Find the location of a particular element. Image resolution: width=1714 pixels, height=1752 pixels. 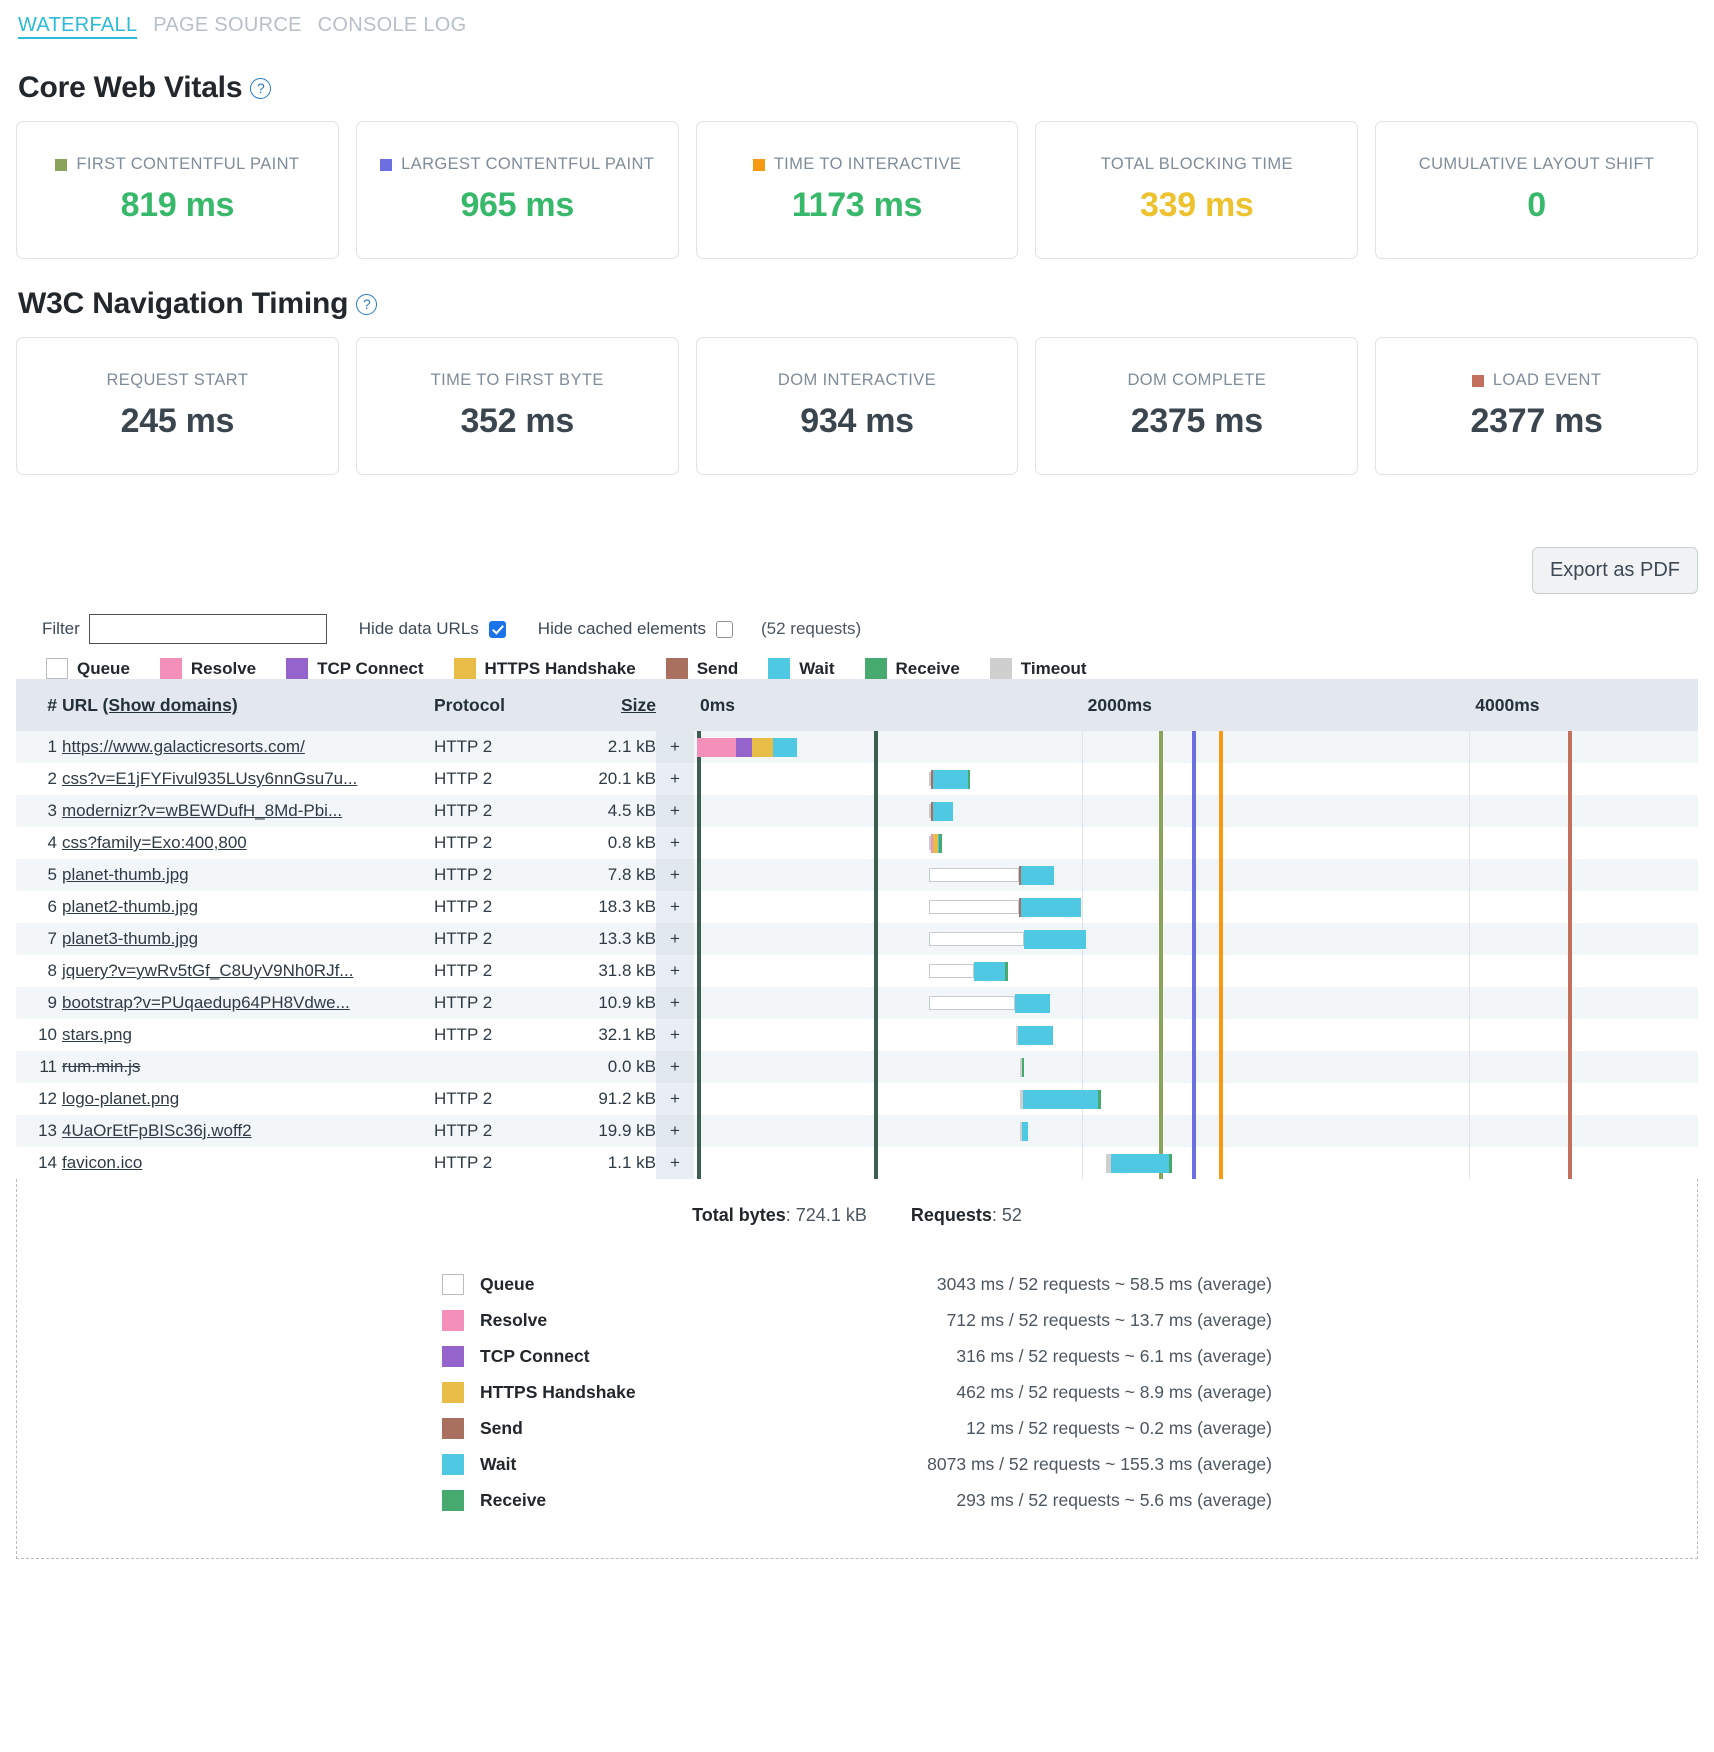

row-url-cell: planet2-thumb.jpg is located at coordinates (248, 907).